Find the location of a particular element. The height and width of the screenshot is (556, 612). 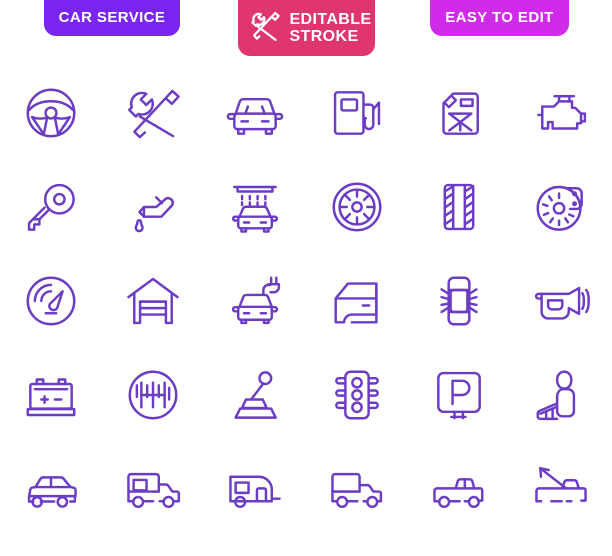

gear-stick-icon is located at coordinates (255, 395).